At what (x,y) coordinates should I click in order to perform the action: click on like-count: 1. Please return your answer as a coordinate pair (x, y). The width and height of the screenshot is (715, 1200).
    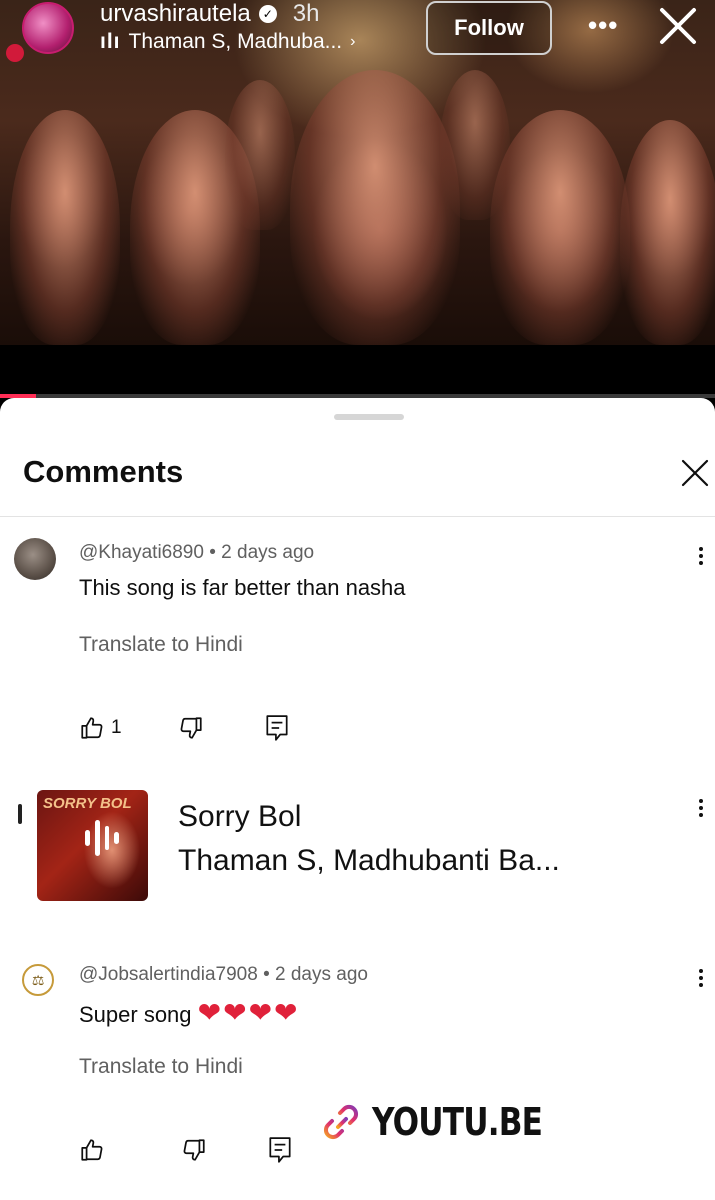
    Looking at the image, I should click on (116, 727).